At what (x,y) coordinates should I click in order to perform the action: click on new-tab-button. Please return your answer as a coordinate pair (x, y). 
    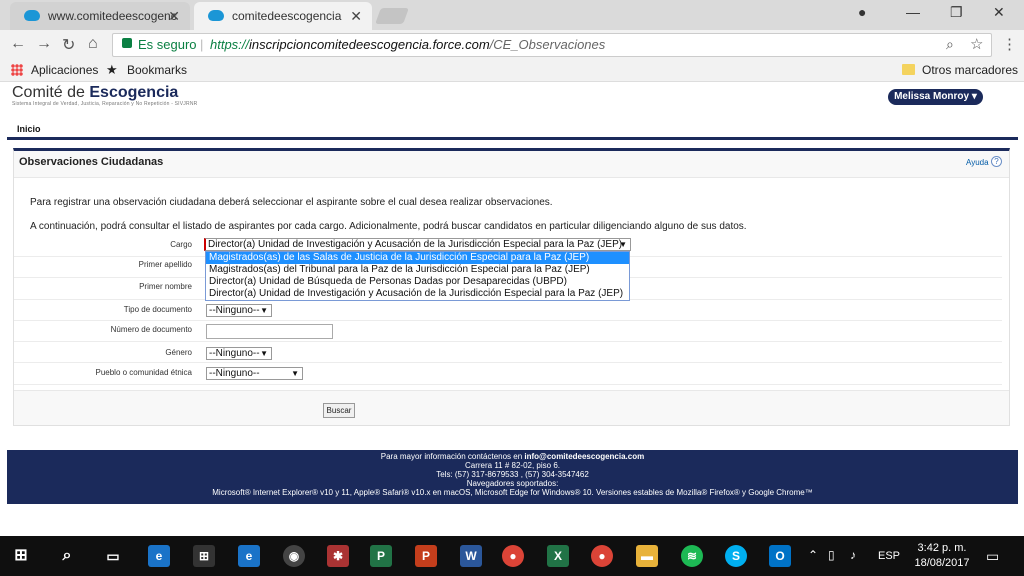
    Looking at the image, I should click on (392, 16).